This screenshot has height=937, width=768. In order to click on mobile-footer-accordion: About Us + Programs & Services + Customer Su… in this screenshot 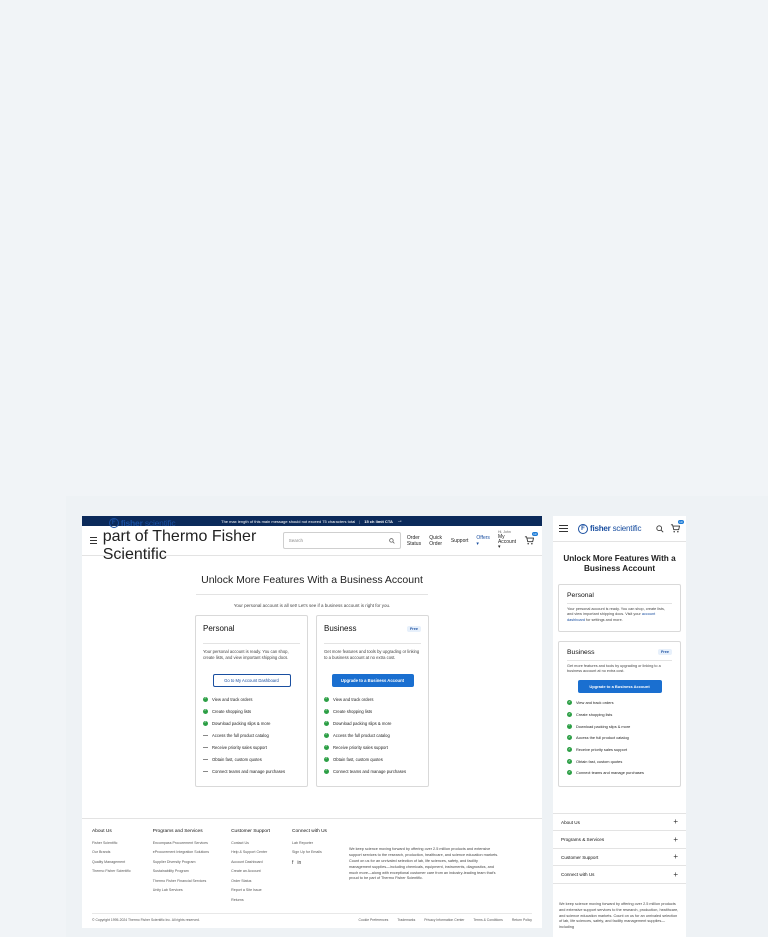, I will do `click(619, 848)`.